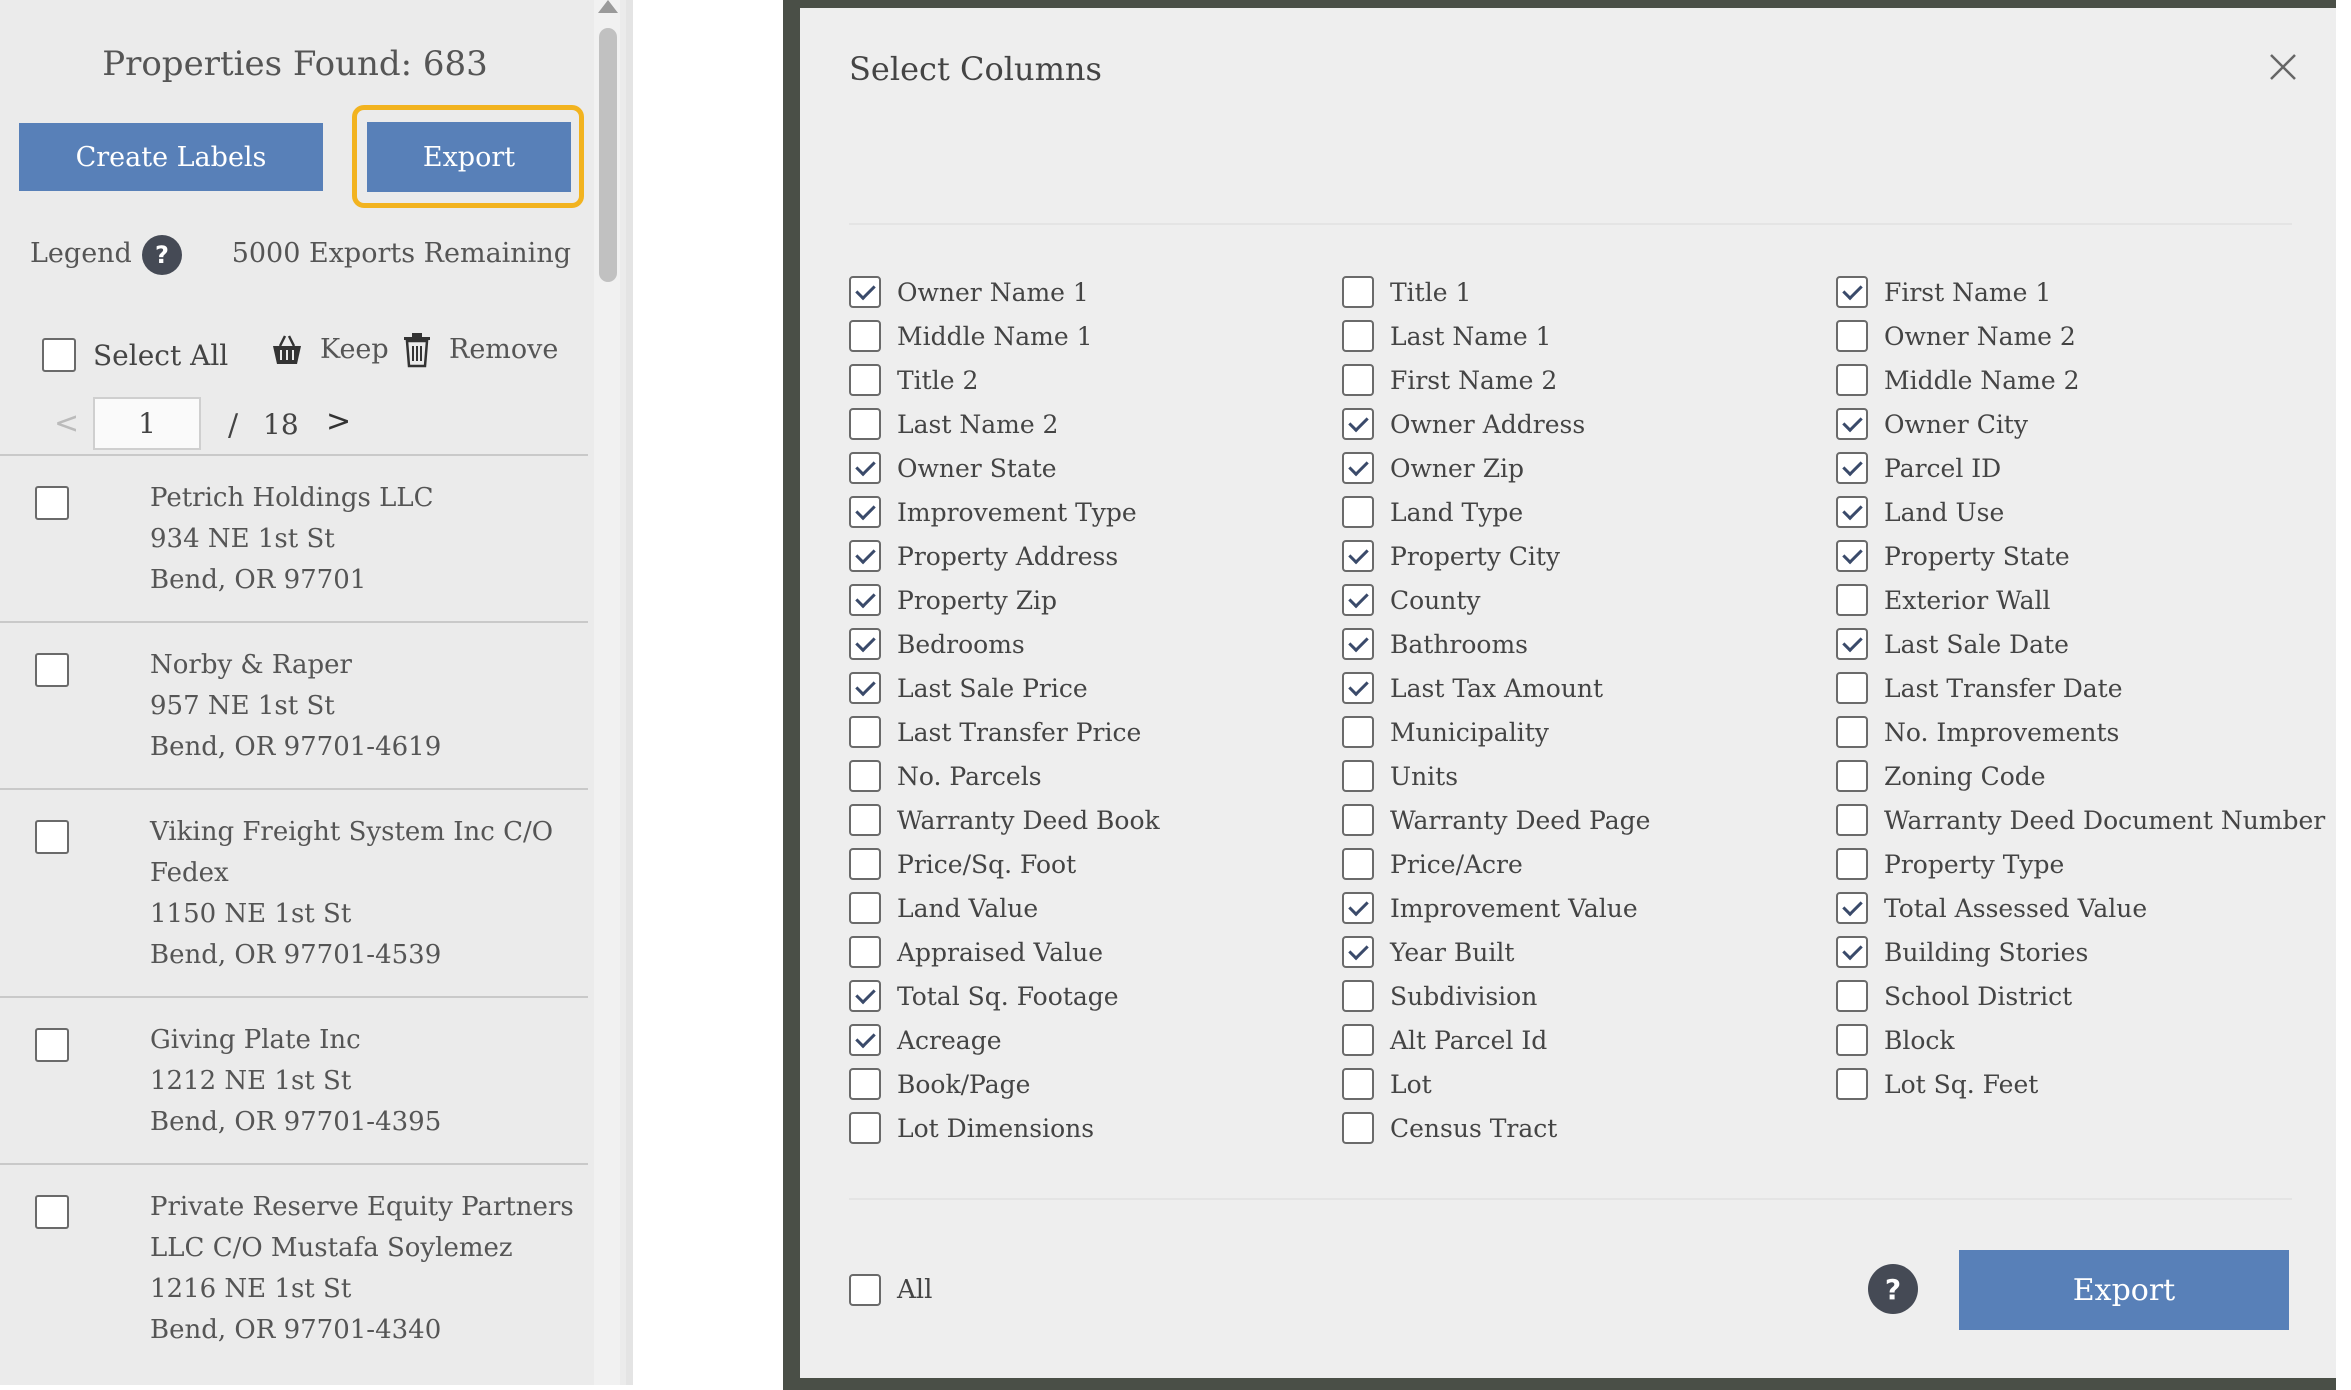 The image size is (2351, 1390). Describe the element at coordinates (1446, 336) in the screenshot. I see `column-option: Last Name 1` at that location.